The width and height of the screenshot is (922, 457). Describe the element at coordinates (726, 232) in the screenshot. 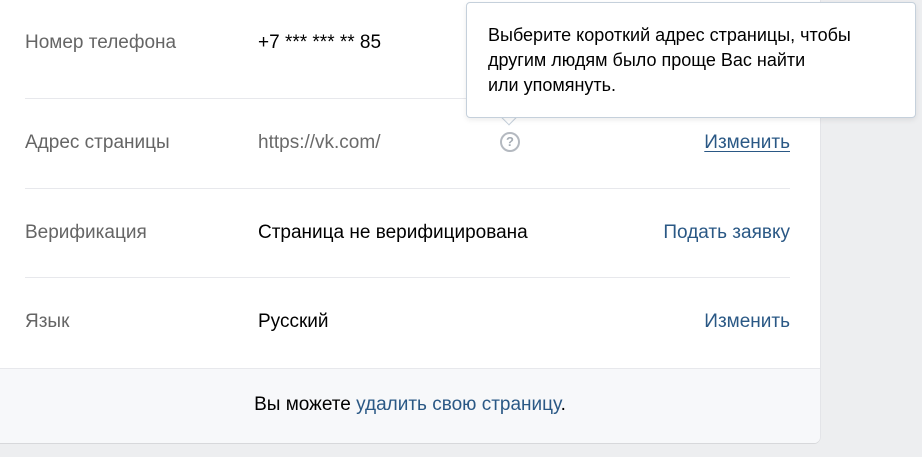

I see `submit-request-link: Подать заявку` at that location.